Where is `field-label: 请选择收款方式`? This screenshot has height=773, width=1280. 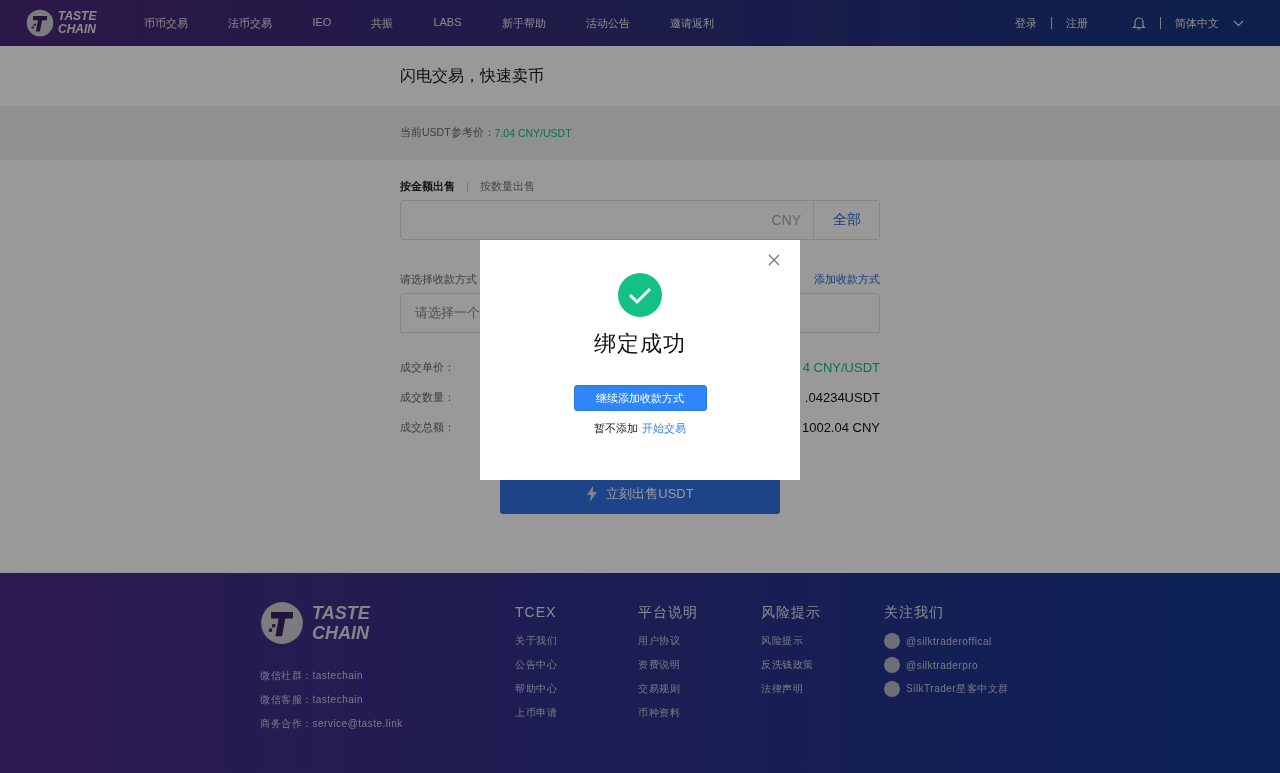 field-label: 请选择收款方式 is located at coordinates (438, 280).